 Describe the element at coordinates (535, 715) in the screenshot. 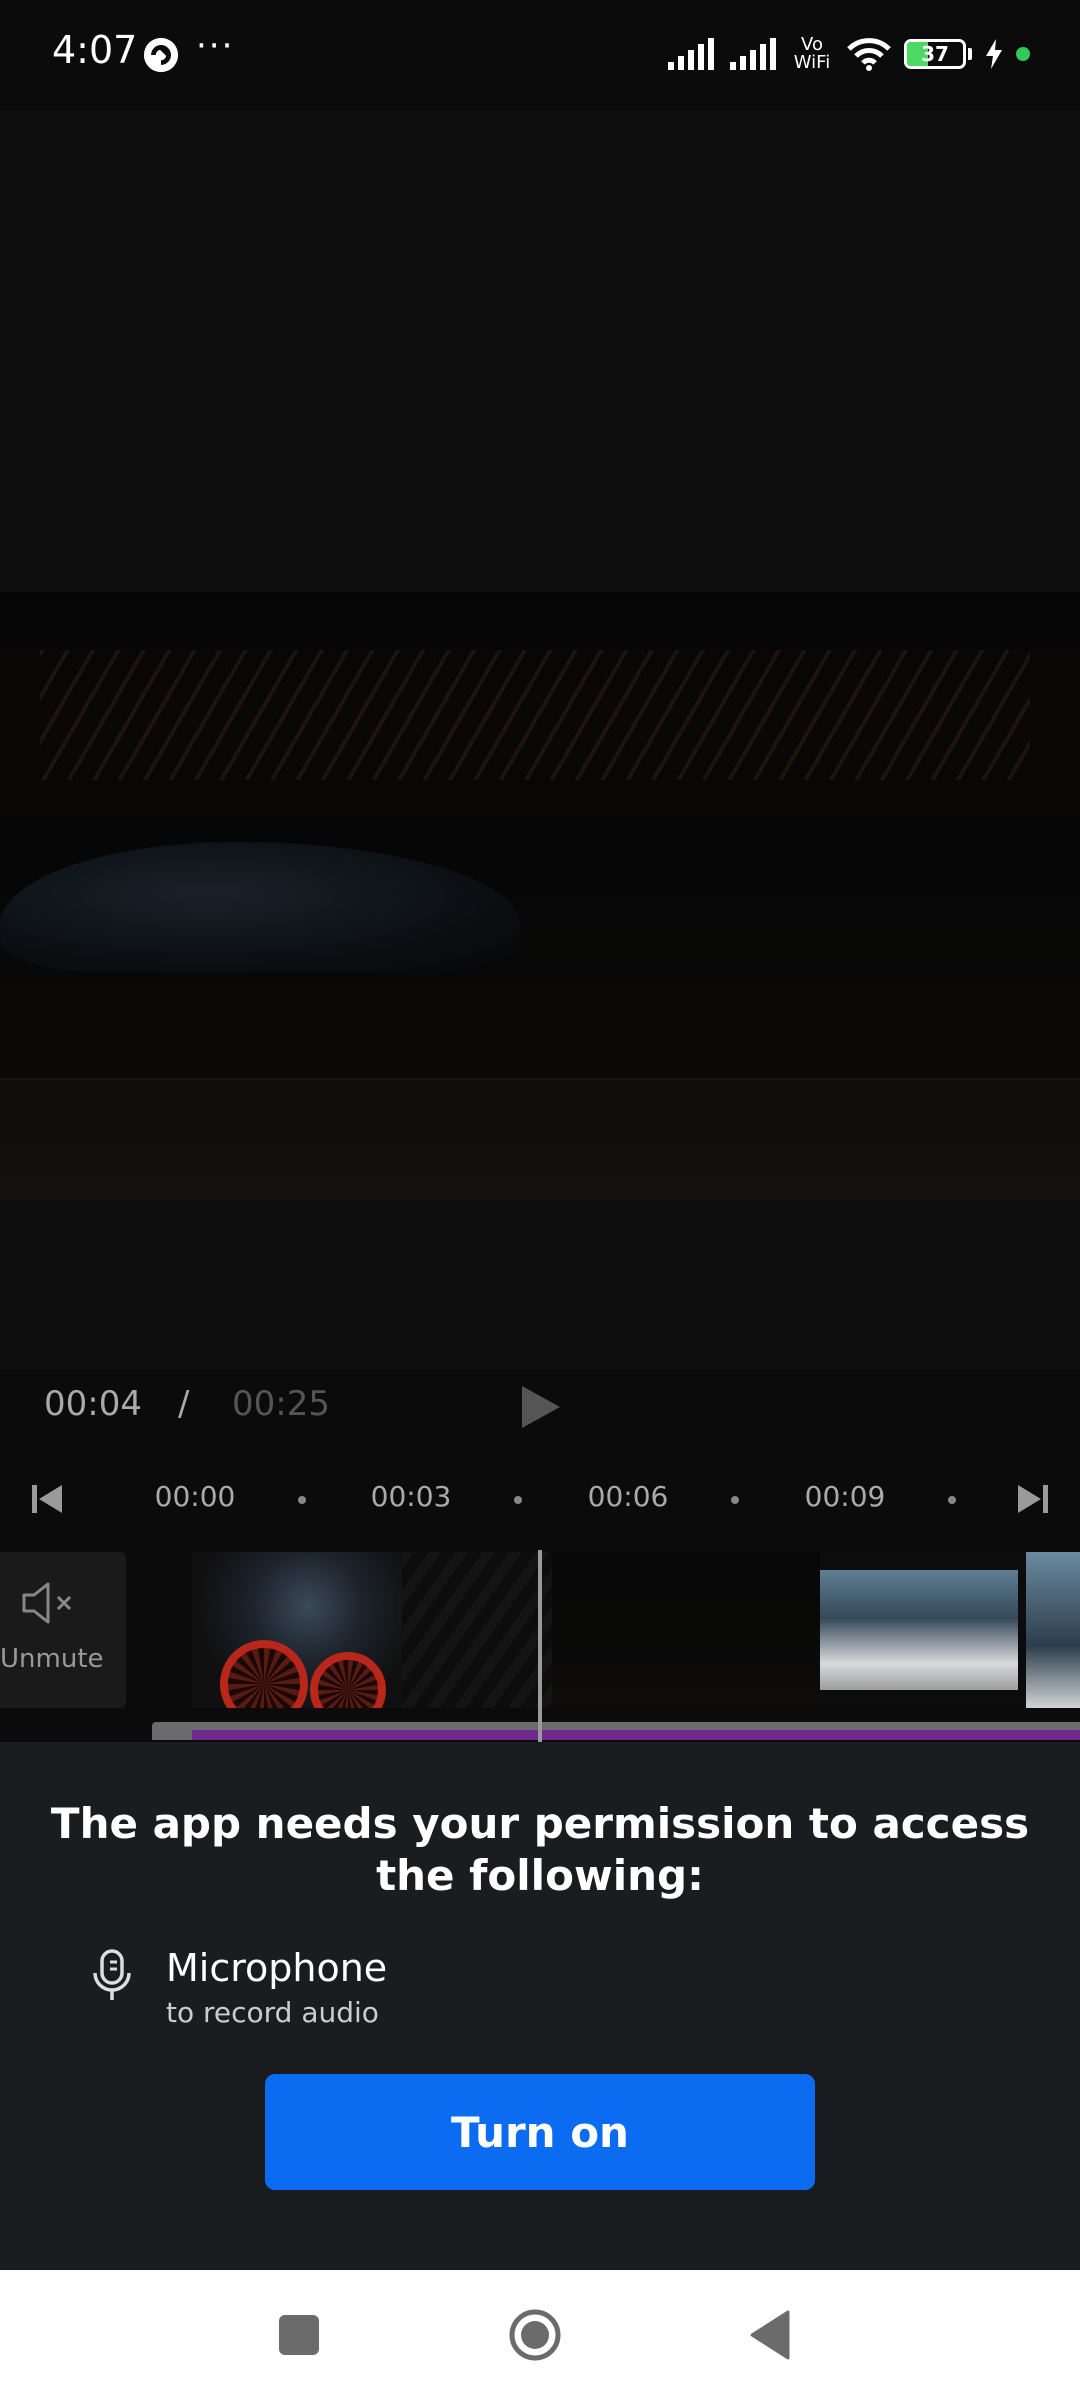

I see `video-ceiling-stripes` at that location.